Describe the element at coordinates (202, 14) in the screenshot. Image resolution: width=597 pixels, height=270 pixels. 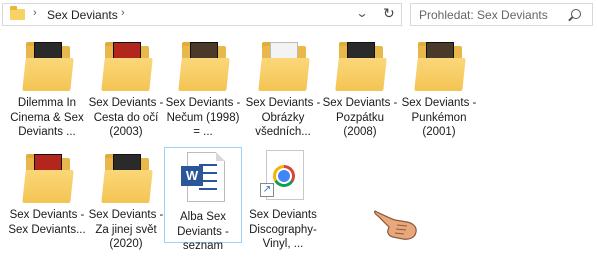
I see `address-bar: › Sex Deviants › ⌄ ↻` at that location.